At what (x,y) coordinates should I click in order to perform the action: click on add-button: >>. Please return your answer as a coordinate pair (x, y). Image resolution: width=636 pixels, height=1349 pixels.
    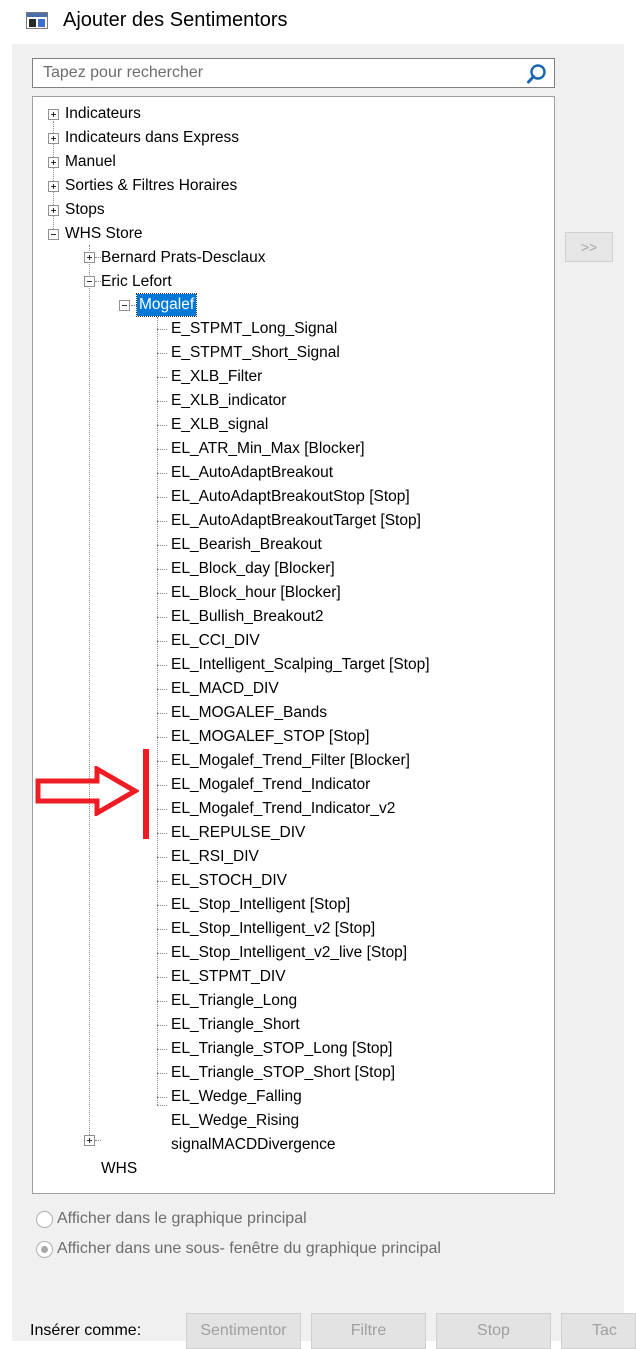
    Looking at the image, I should click on (589, 247).